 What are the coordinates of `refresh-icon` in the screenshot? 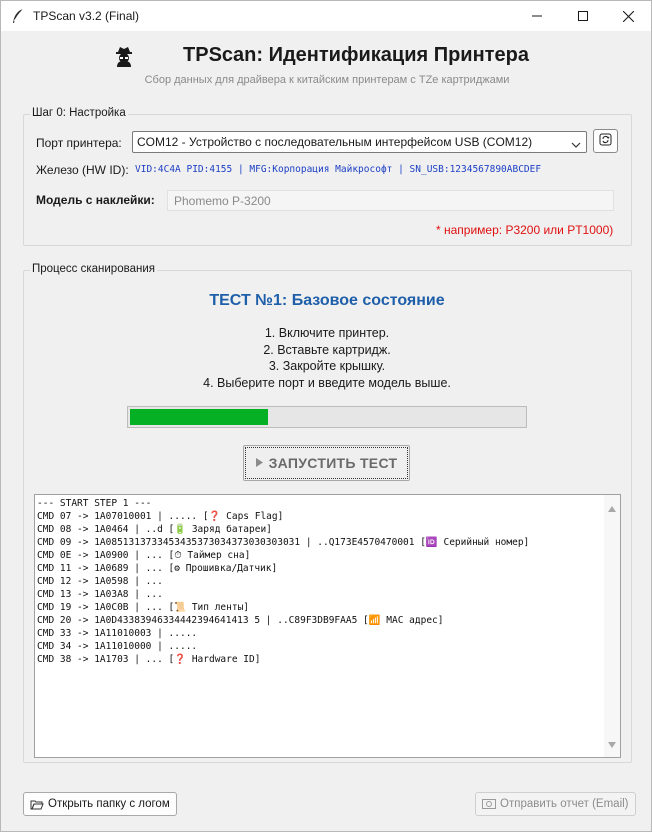 It's located at (605, 141).